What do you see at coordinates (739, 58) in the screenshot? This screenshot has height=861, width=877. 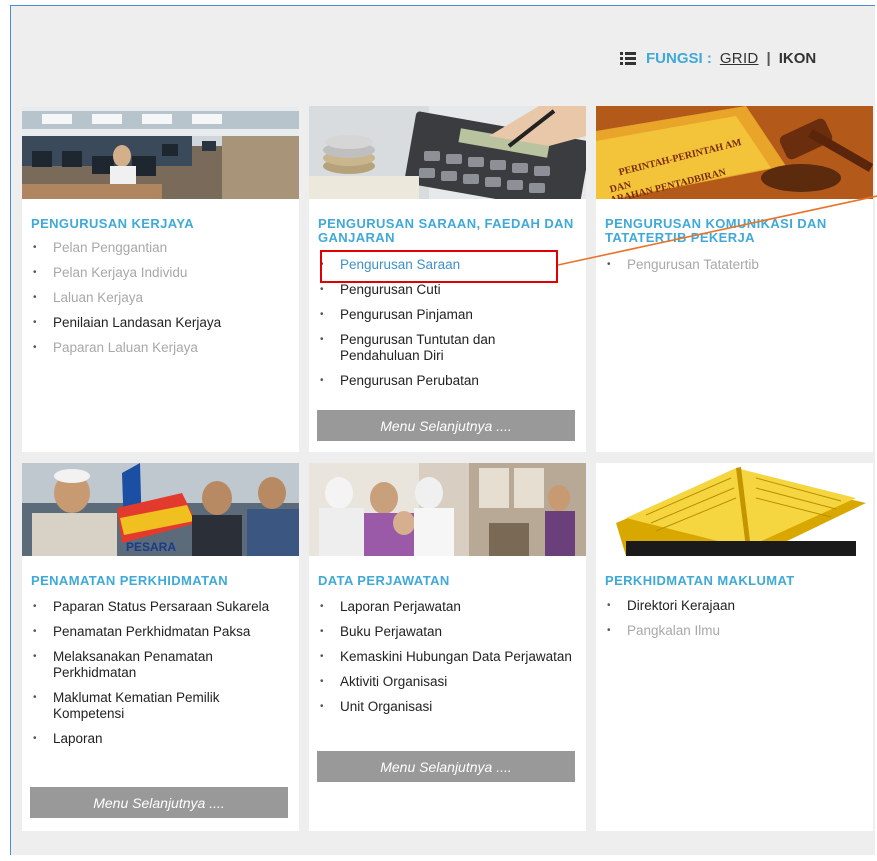 I see `grid-view-link: GRID` at bounding box center [739, 58].